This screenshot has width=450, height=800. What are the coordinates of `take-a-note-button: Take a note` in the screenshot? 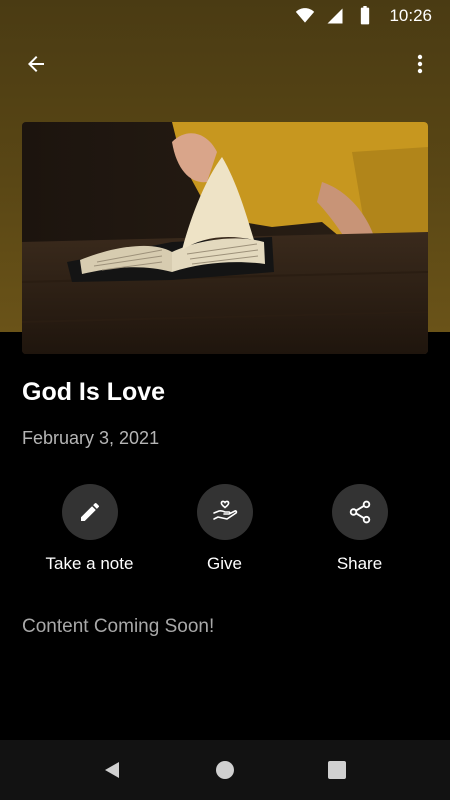 It's located at (89, 529).